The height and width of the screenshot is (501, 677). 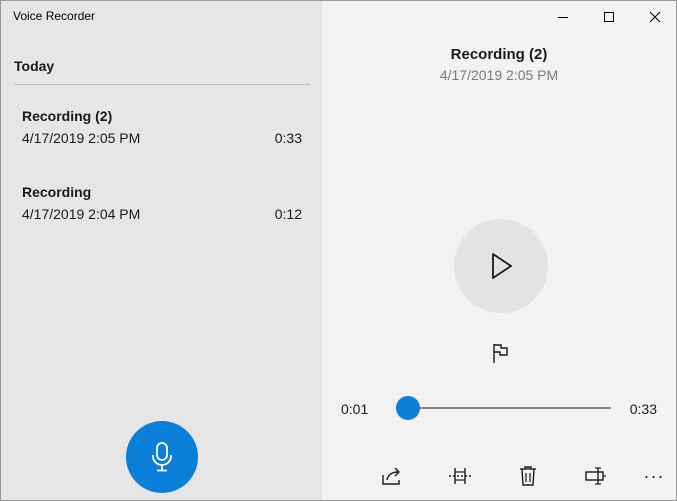 I want to click on microphone-icon, so click(x=162, y=457).